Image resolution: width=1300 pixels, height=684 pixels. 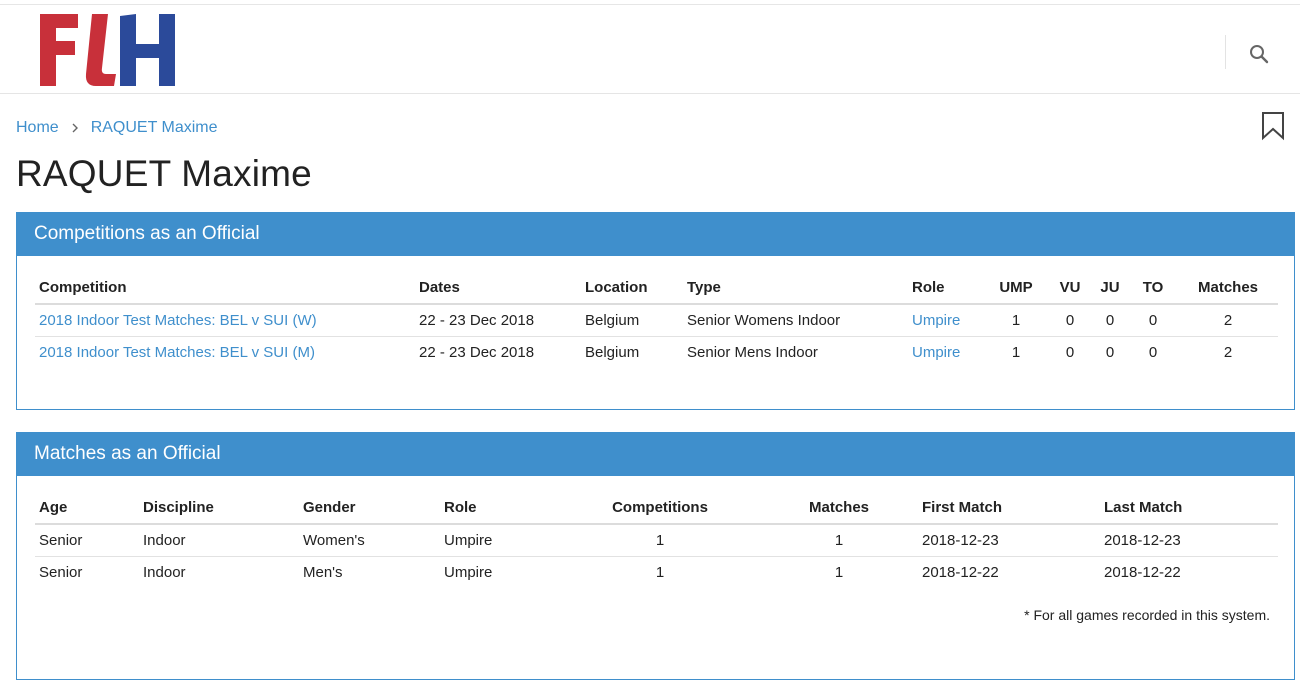 What do you see at coordinates (1273, 126) in the screenshot?
I see `bookmark-icon` at bounding box center [1273, 126].